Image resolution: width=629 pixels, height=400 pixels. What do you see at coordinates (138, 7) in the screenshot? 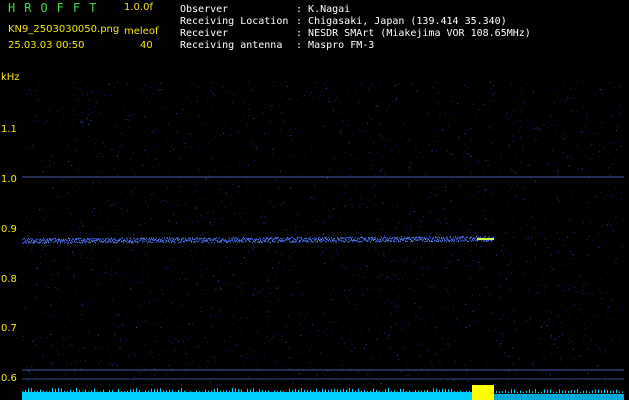
I see `app-version: 1.0.0f` at bounding box center [138, 7].